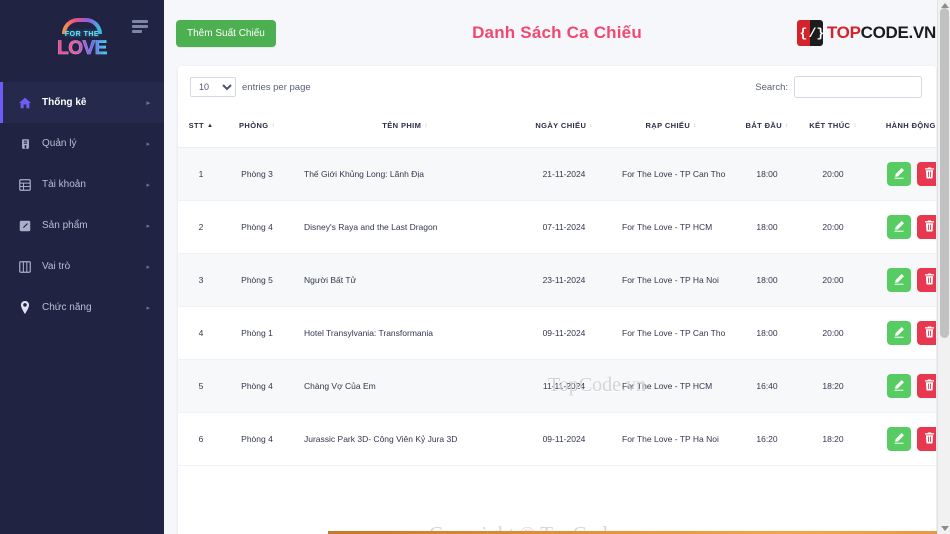 The image size is (950, 534). I want to click on hamburger-icon, so click(140, 26).